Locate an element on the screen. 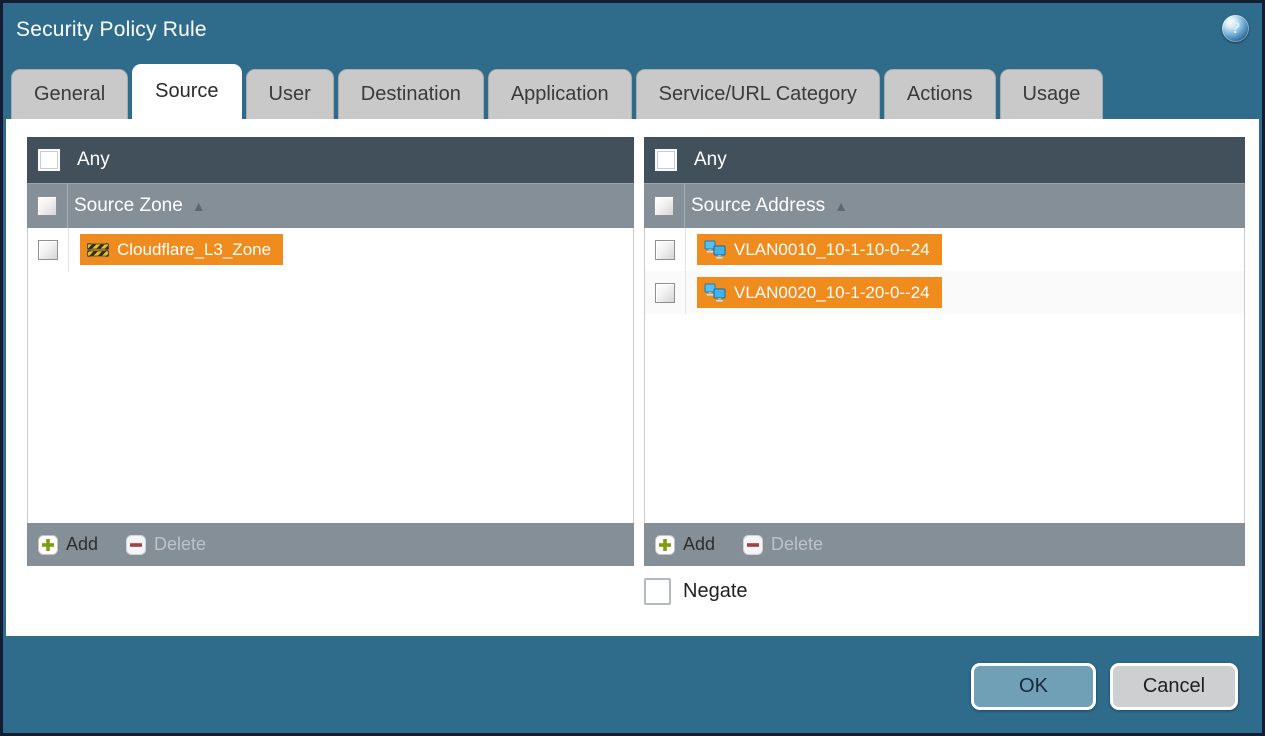 The height and width of the screenshot is (736, 1265). zone-tag-label: Cloudflare_L3_Zone is located at coordinates (194, 249).